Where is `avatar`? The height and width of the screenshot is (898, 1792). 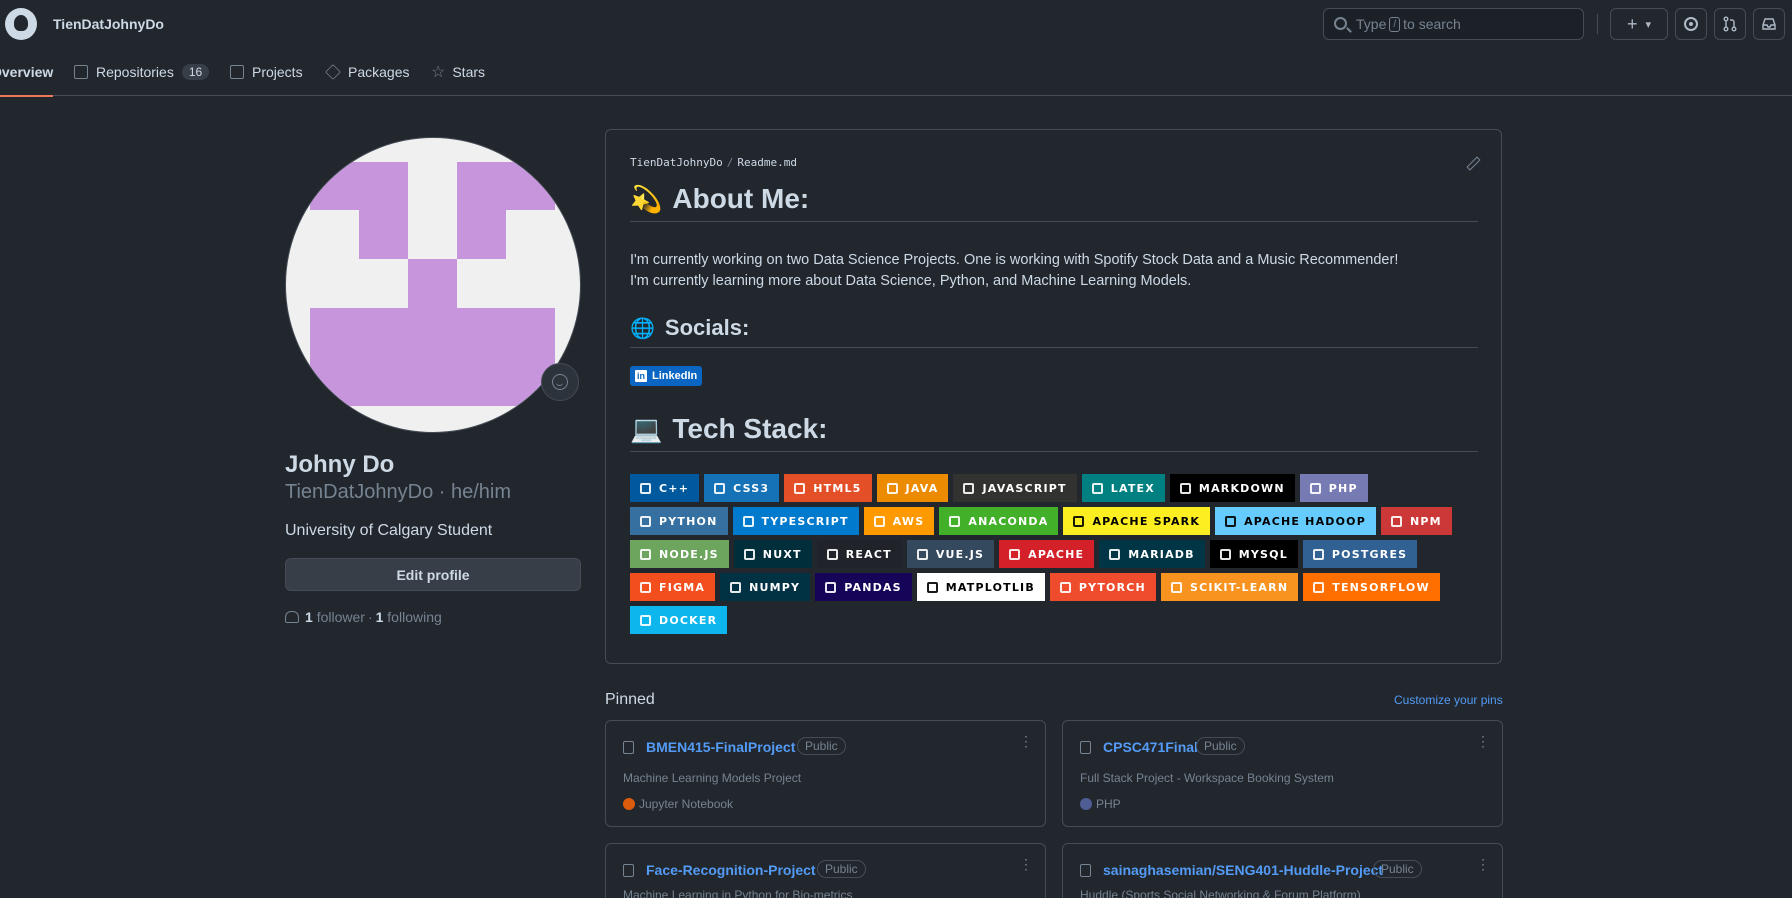 avatar is located at coordinates (433, 285).